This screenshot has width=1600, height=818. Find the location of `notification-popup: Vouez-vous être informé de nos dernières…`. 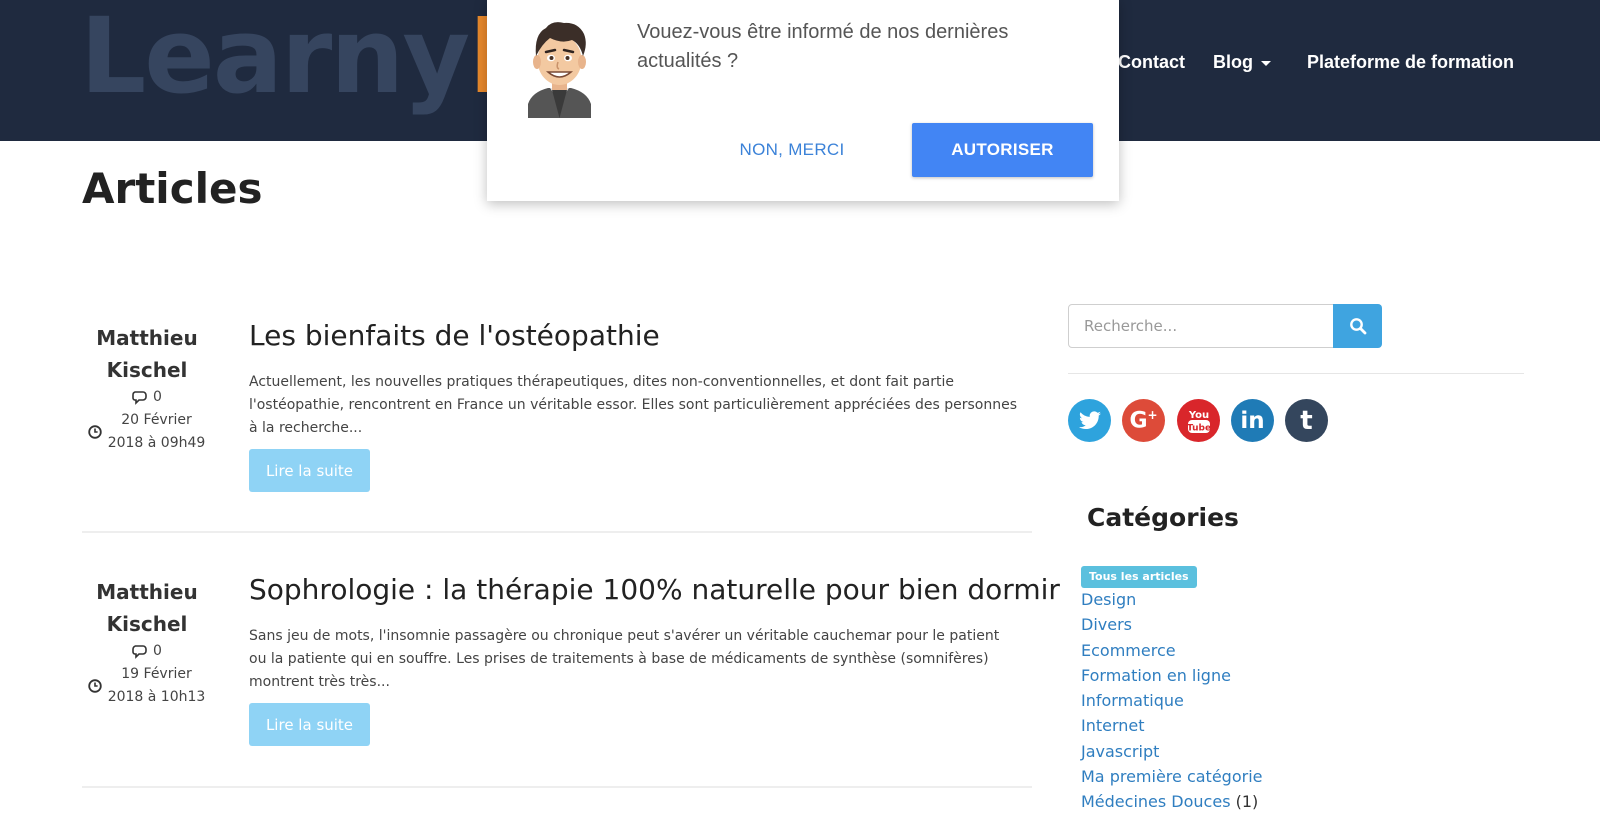

notification-popup: Vouez-vous être informé de nos dernières… is located at coordinates (803, 100).